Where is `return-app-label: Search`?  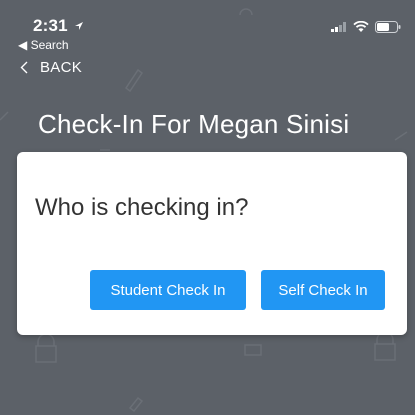
return-app-label: Search is located at coordinates (49, 45).